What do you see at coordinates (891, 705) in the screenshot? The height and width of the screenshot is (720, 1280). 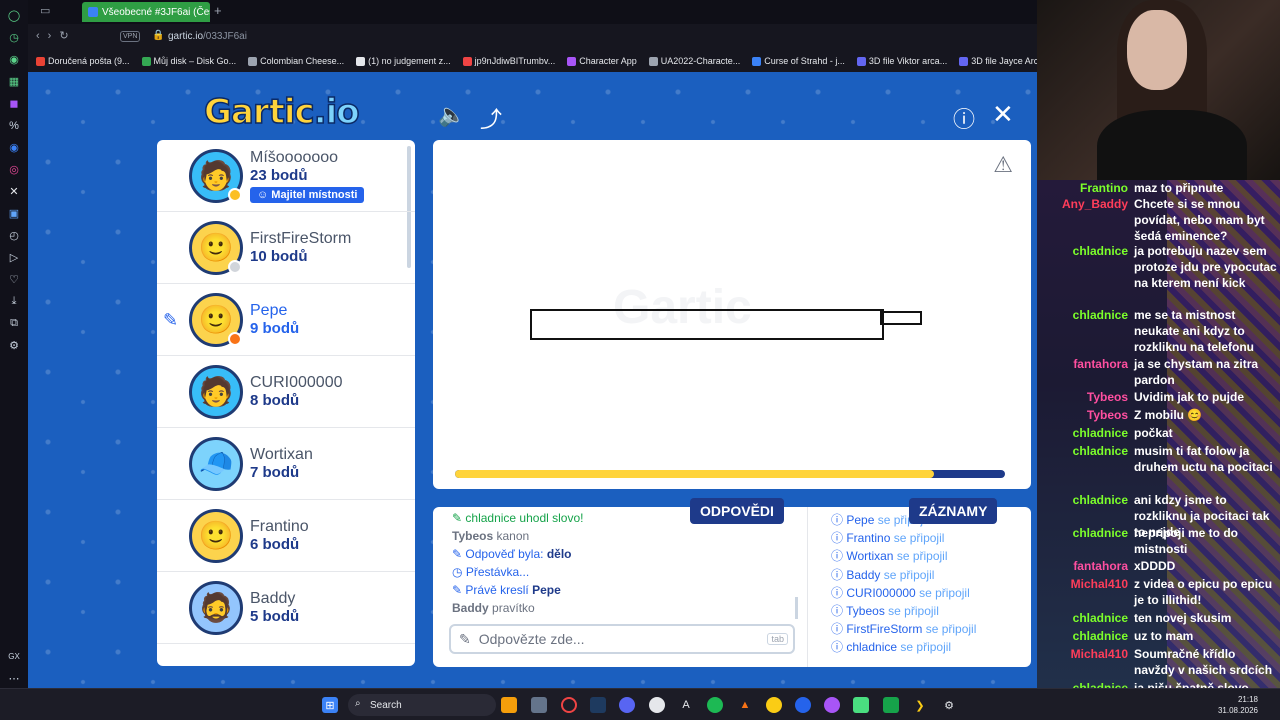 I see `creeper-icon` at bounding box center [891, 705].